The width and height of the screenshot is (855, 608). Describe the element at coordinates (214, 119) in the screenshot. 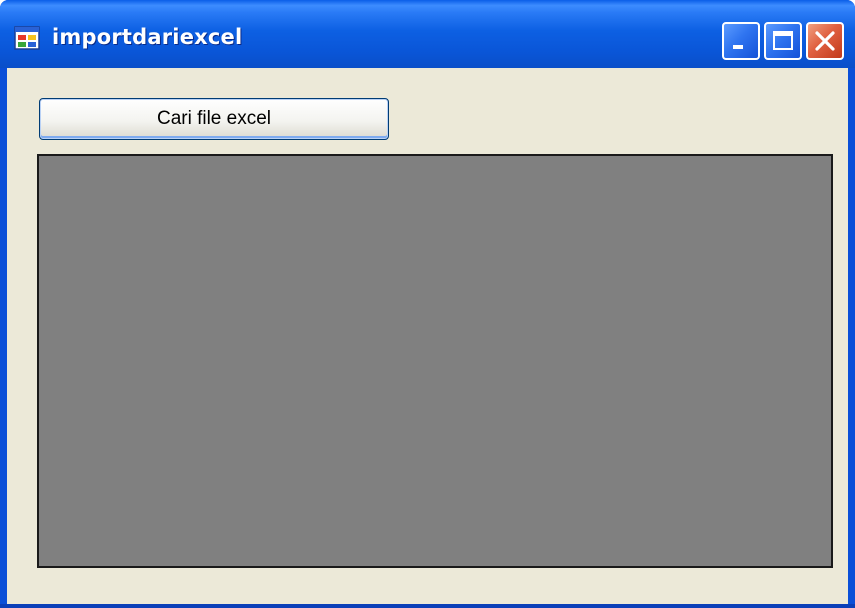

I see `browse-excel-button: Cari file excel` at that location.